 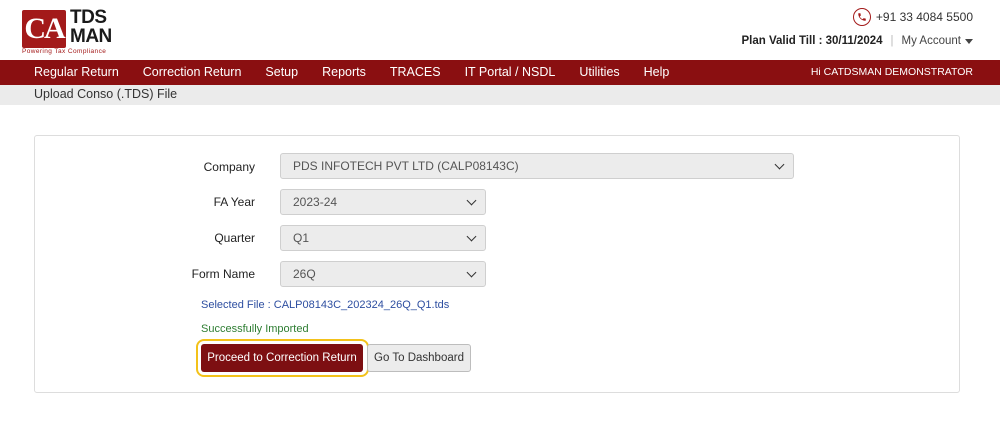 I want to click on nav-it-portal-nsdl: IT Portal / NSDL, so click(x=510, y=72).